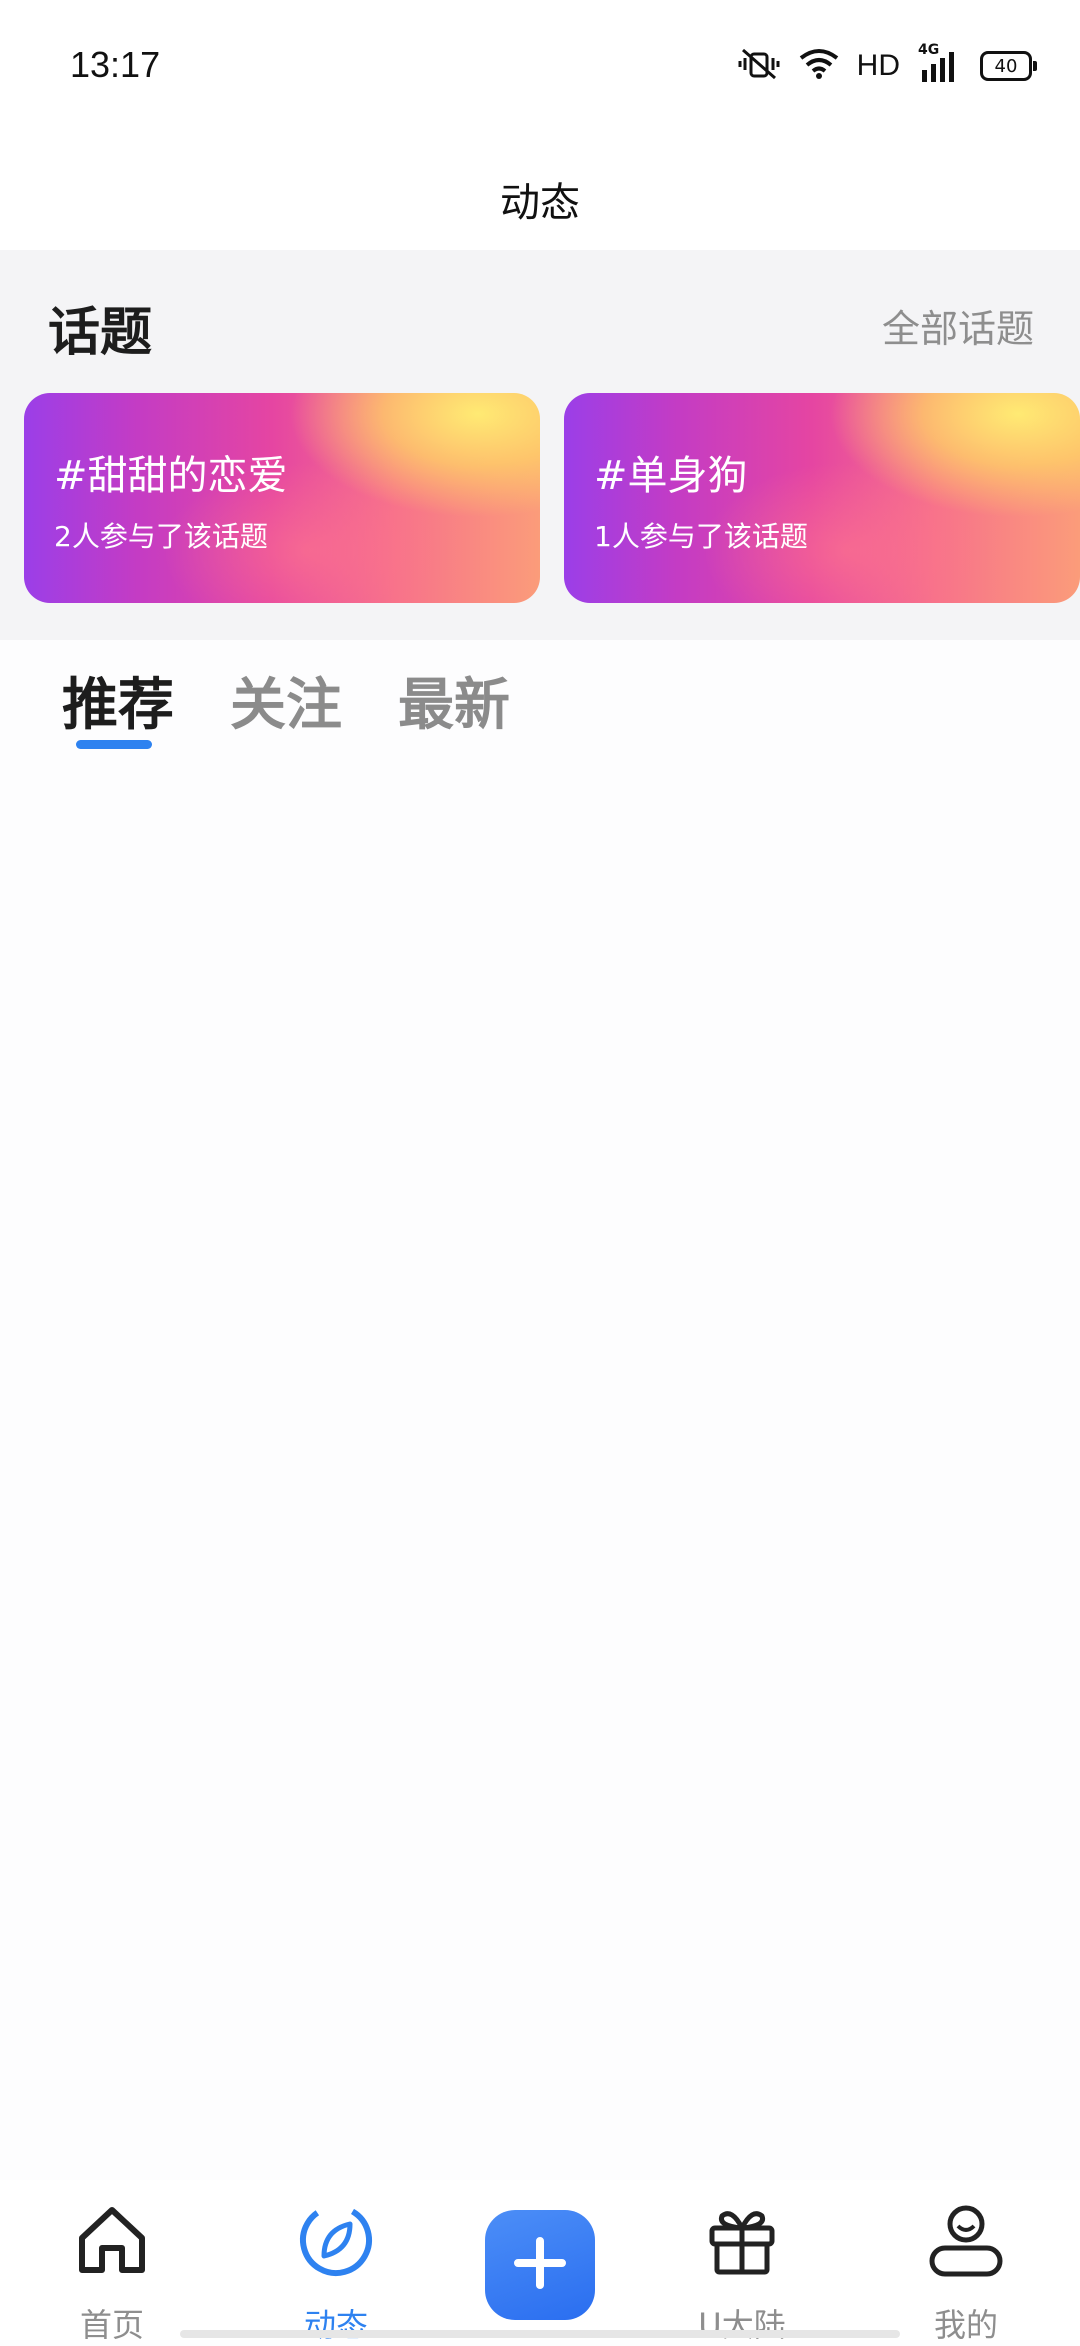 The height and width of the screenshot is (2346, 1080). I want to click on battery-icon: 40, so click(1008, 66).